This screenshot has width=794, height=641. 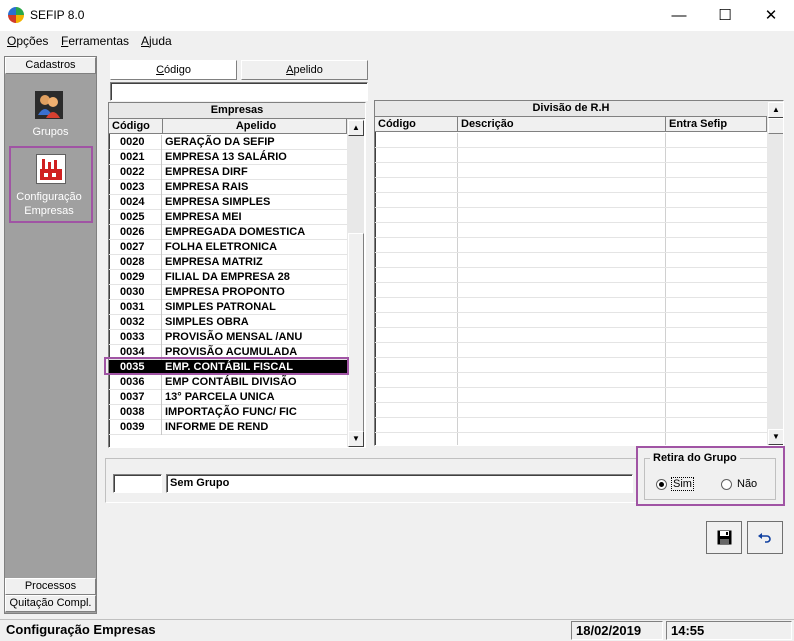 What do you see at coordinates (228, 142) in the screenshot?
I see `table-row: 0020 GERAÇÃO DA SEFIP` at bounding box center [228, 142].